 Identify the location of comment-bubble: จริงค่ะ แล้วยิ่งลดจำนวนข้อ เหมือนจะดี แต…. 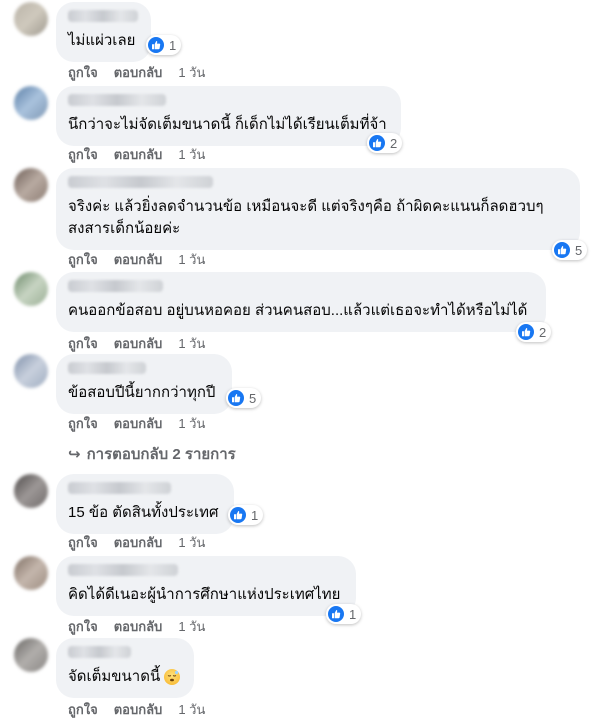
(318, 209).